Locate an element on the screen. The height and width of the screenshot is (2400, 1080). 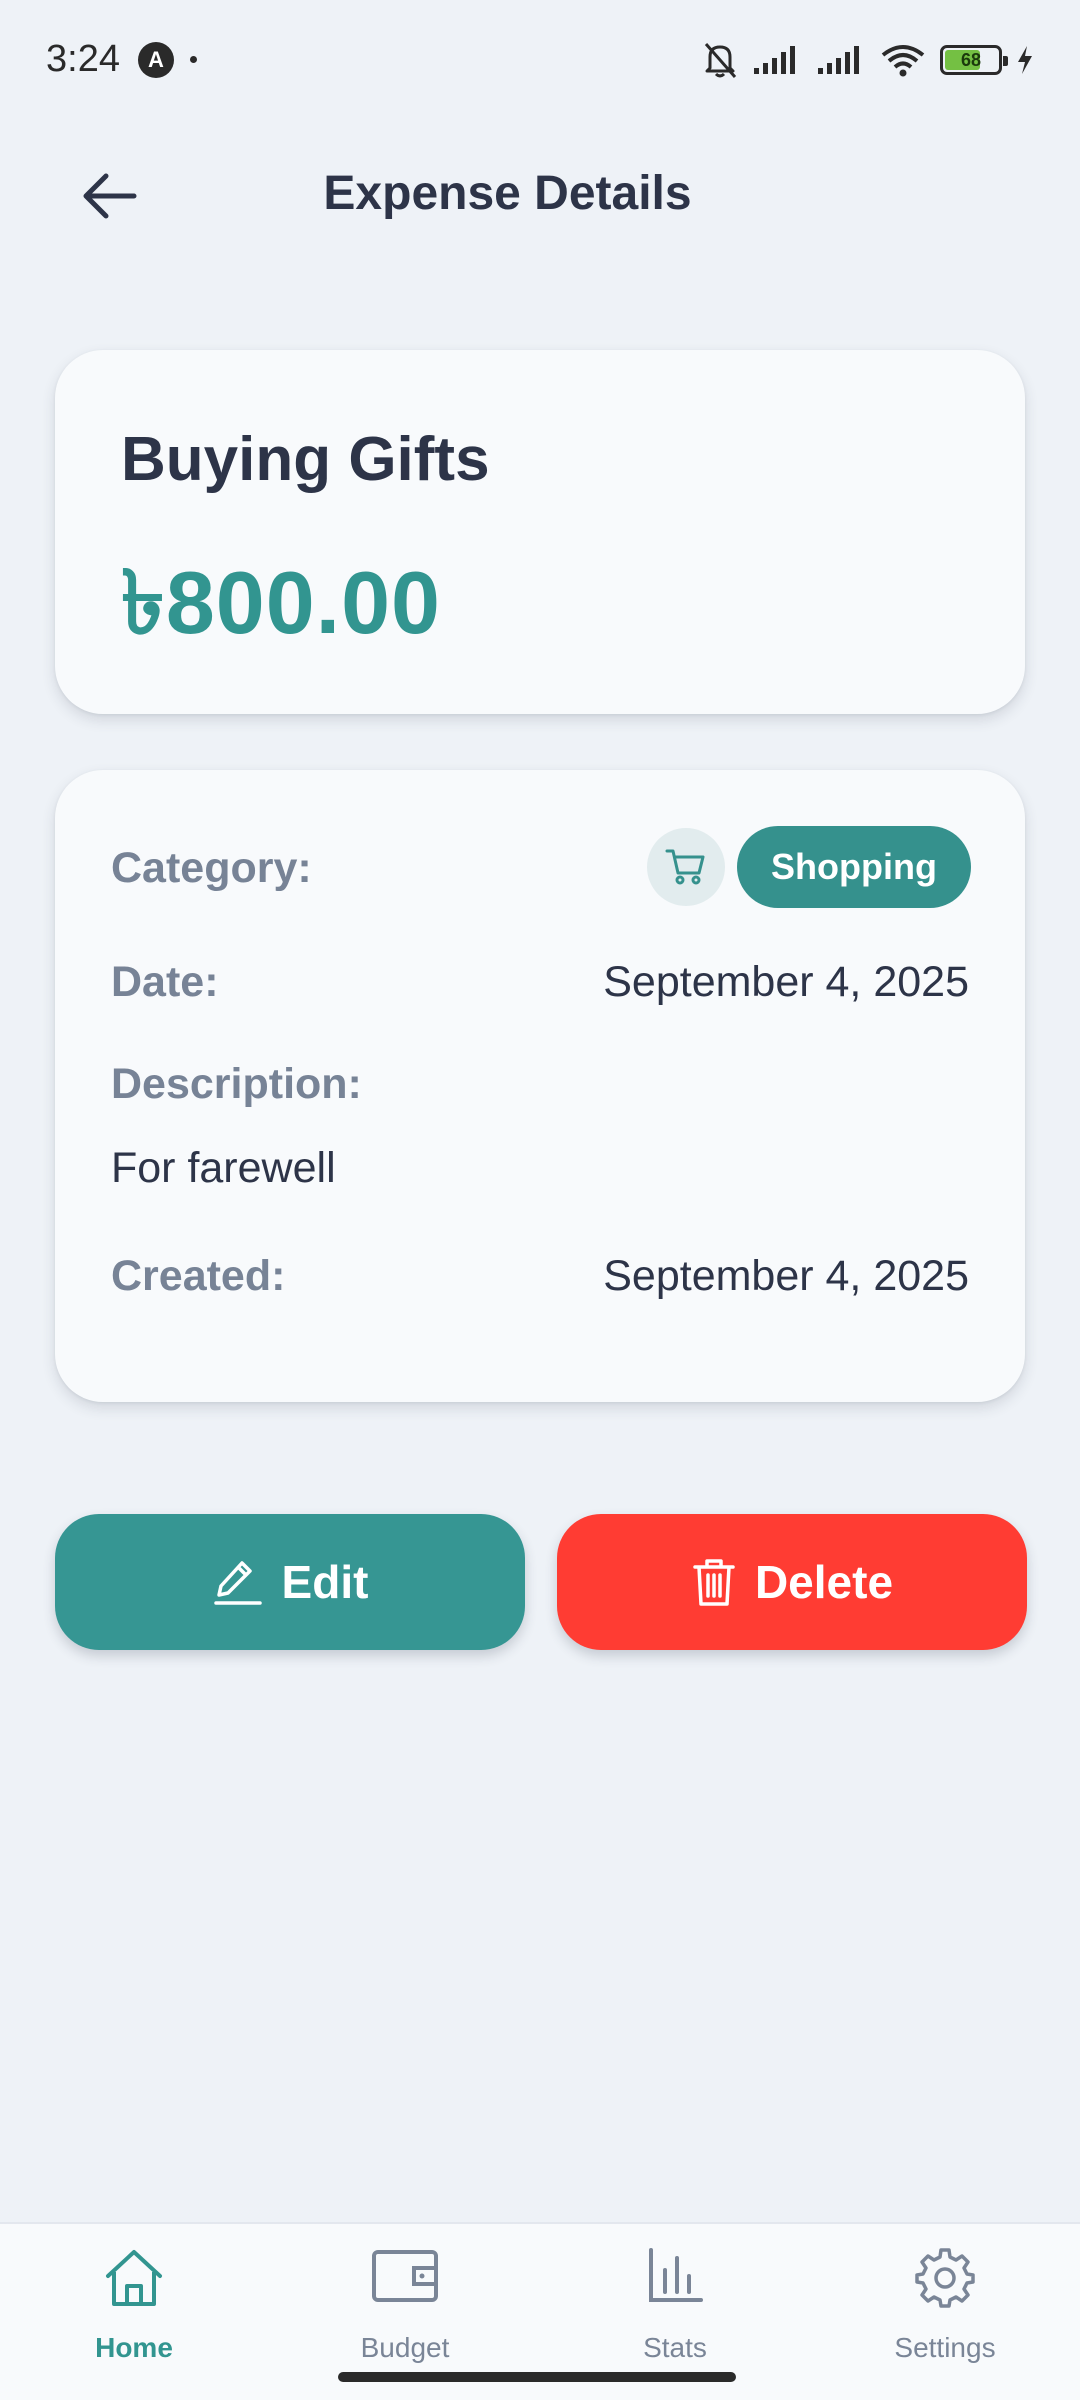
app-notification-icon: A is located at coordinates (156, 60).